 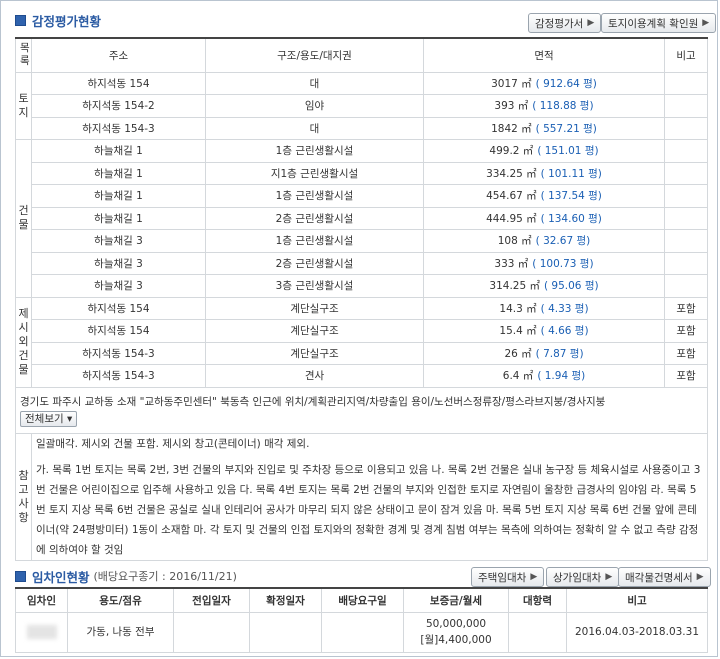 What do you see at coordinates (518, 353) in the screenshot?
I see `area-sqm: 26 ㎡` at bounding box center [518, 353].